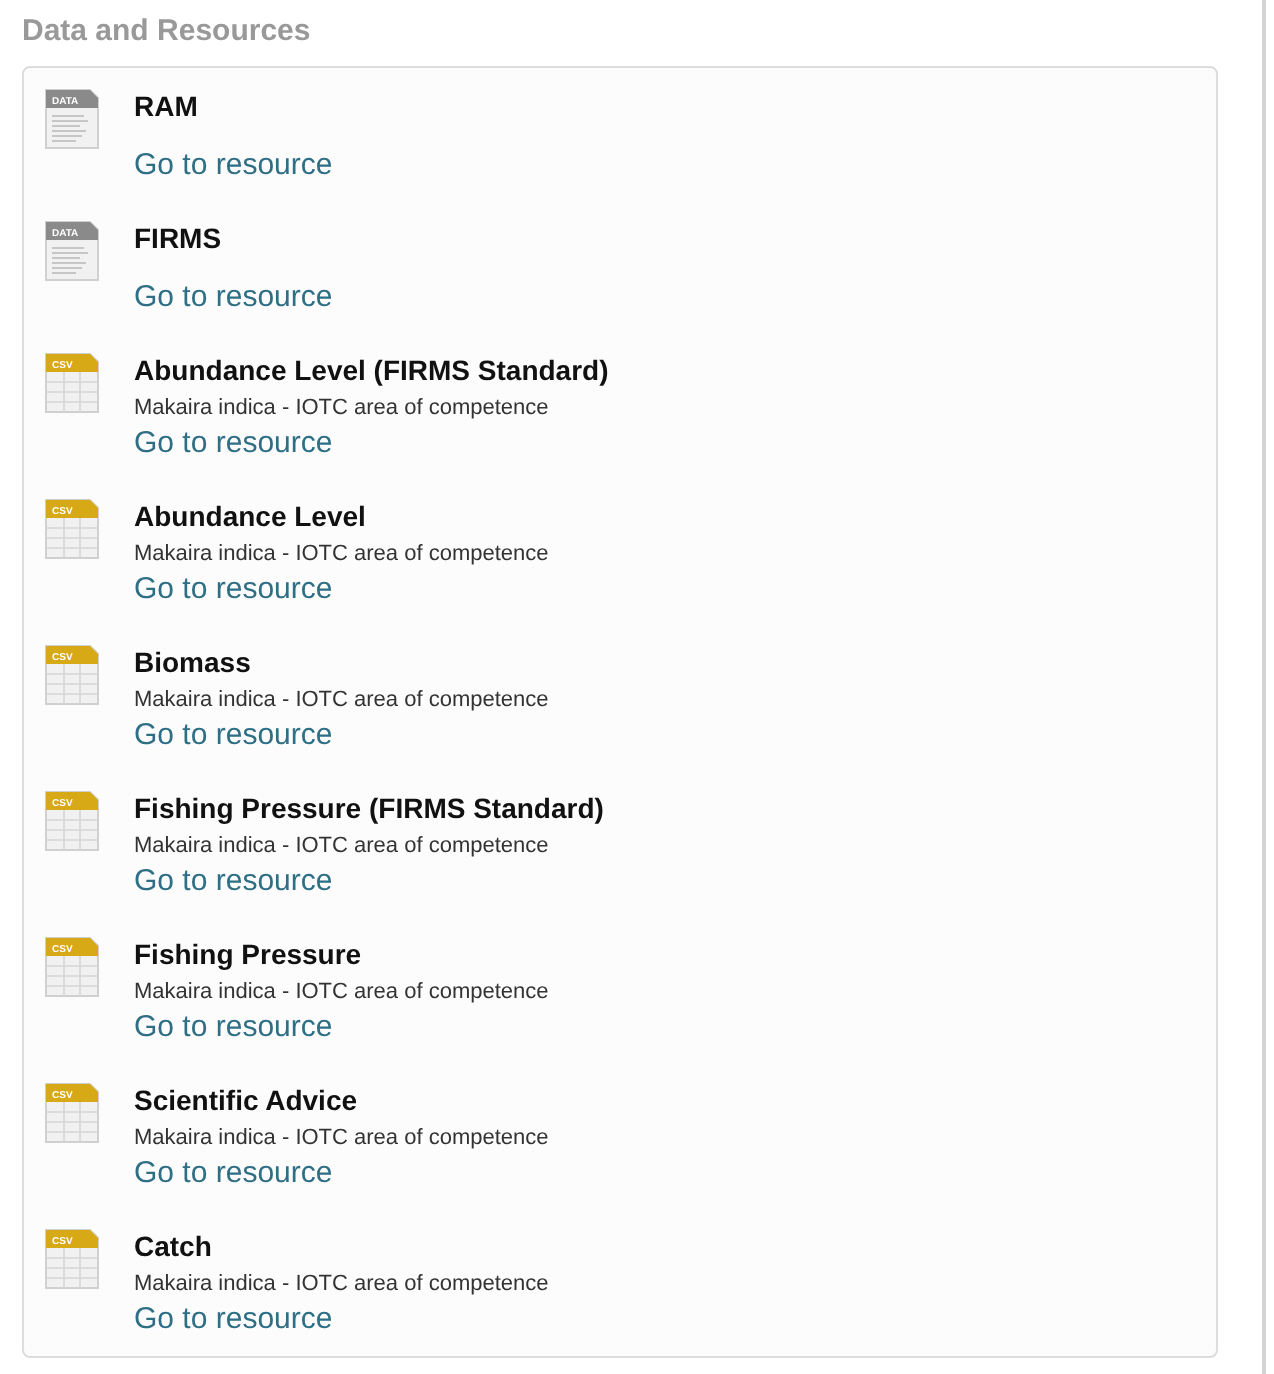 The image size is (1274, 1374). I want to click on resource-title: Catch, so click(174, 1247).